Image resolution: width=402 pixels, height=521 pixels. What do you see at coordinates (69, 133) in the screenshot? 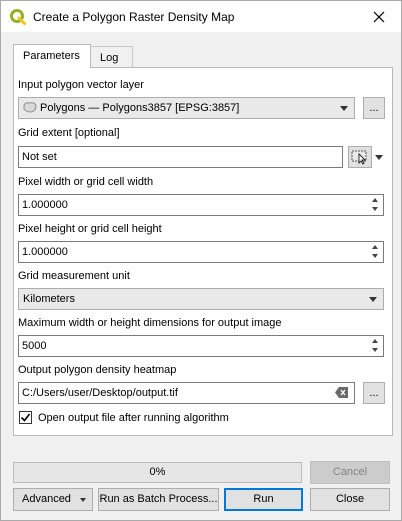
I see `grid-extent-label: Grid extent [optional]` at bounding box center [69, 133].